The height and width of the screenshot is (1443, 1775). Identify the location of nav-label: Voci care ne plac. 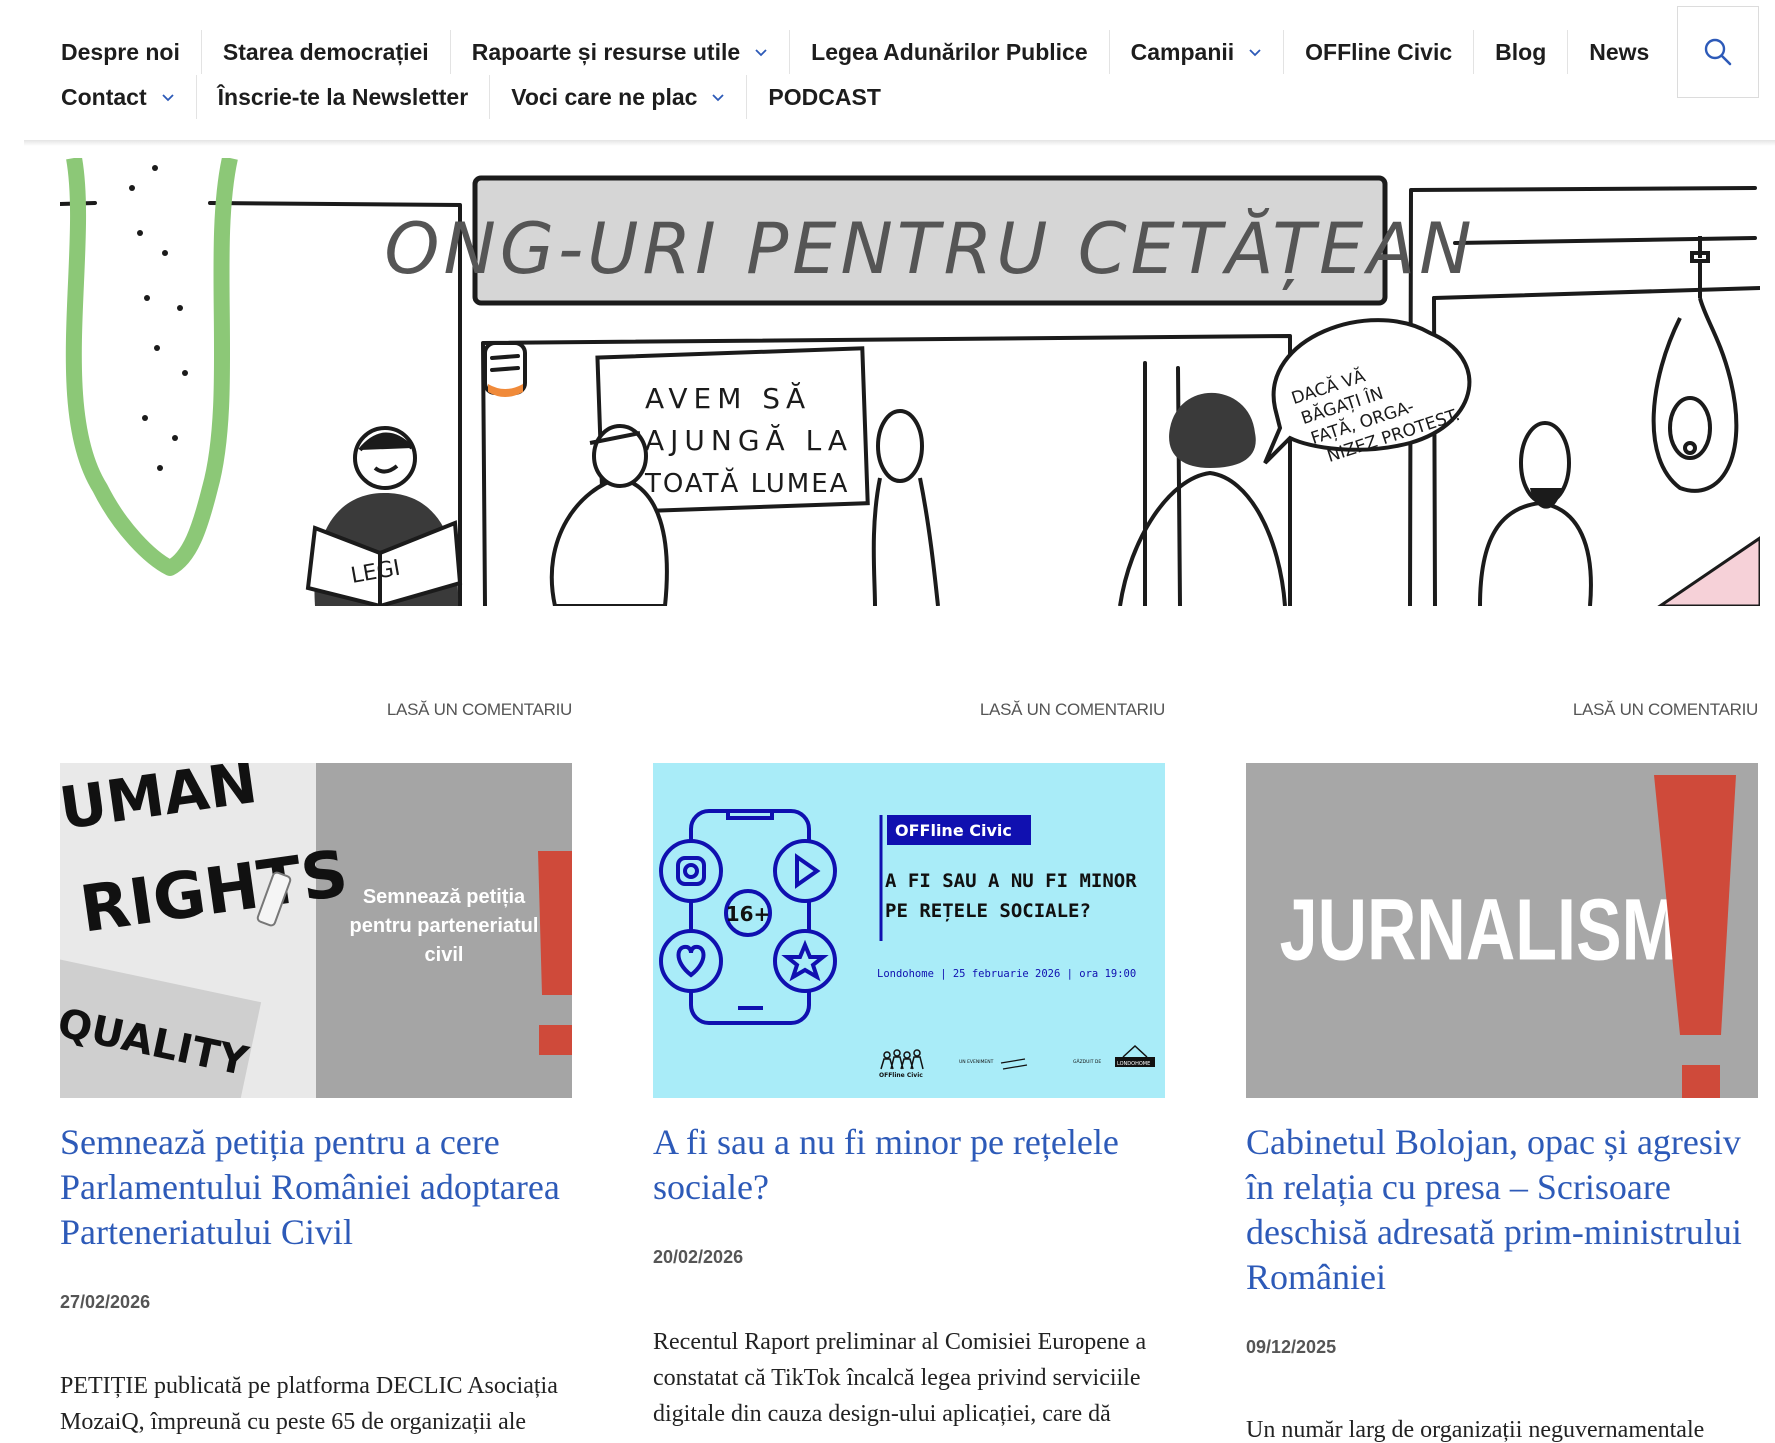
(604, 96).